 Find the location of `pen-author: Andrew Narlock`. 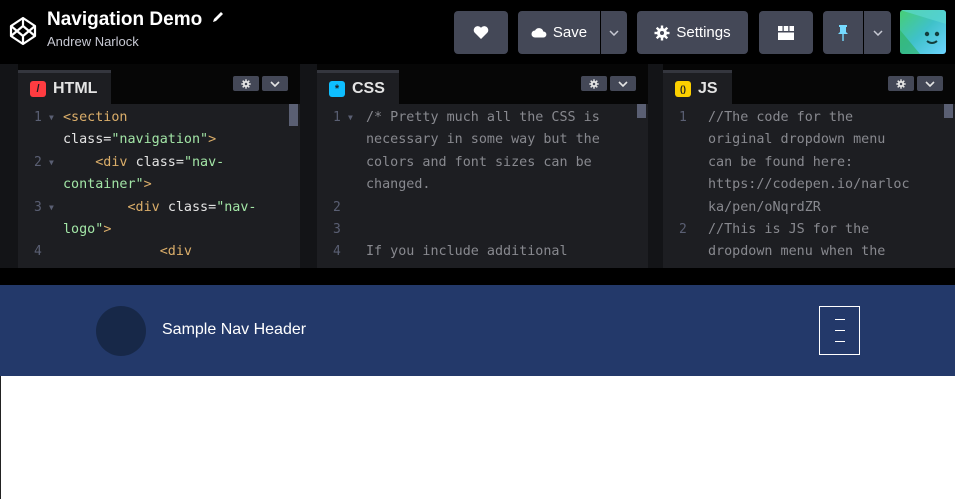

pen-author: Andrew Narlock is located at coordinates (136, 41).